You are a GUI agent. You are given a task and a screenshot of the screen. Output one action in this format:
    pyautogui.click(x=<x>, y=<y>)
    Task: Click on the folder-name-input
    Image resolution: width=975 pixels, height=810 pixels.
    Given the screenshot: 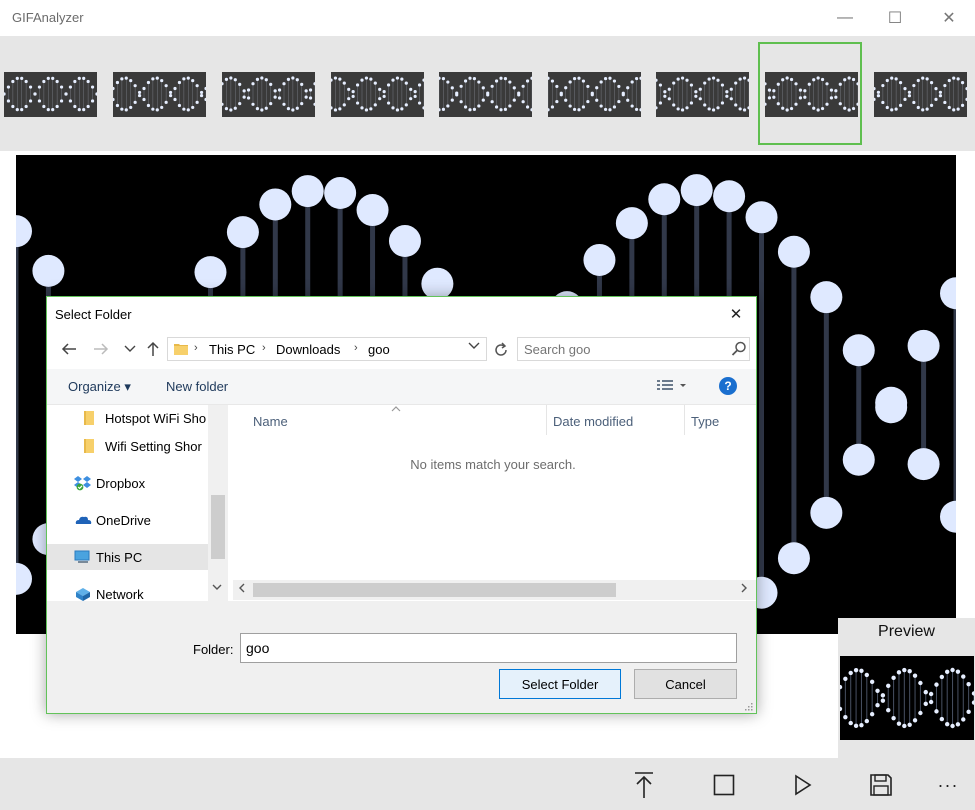 What is the action you would take?
    pyautogui.click(x=488, y=648)
    